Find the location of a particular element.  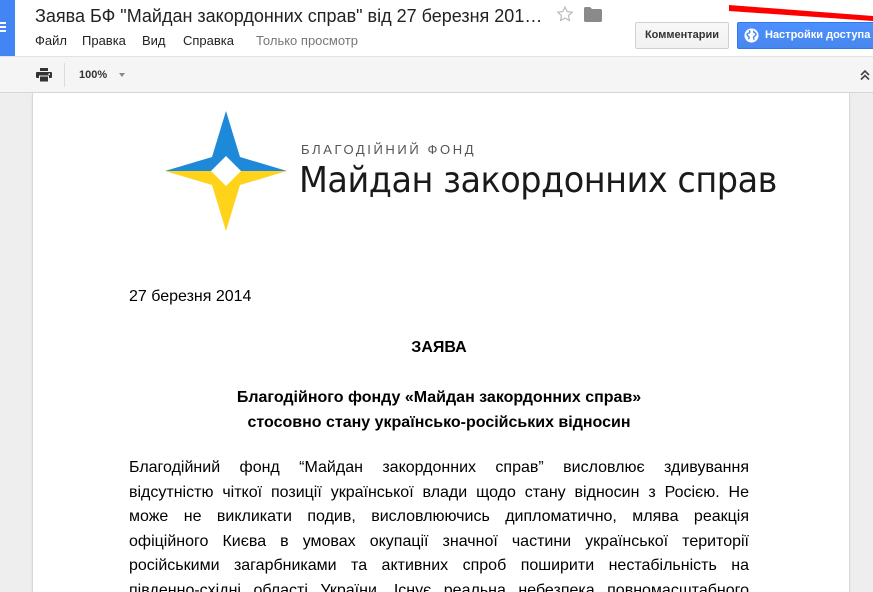

menu-icon is located at coordinates (7, 28).